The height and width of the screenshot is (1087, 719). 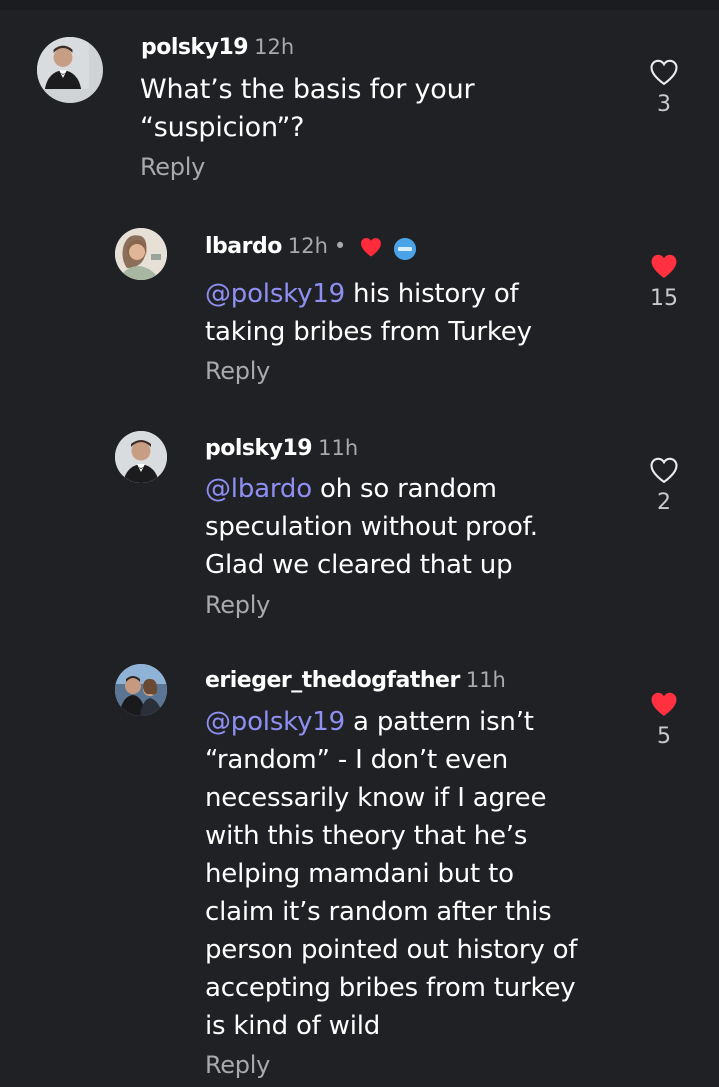 What do you see at coordinates (664, 298) in the screenshot?
I see `like-count: 15` at bounding box center [664, 298].